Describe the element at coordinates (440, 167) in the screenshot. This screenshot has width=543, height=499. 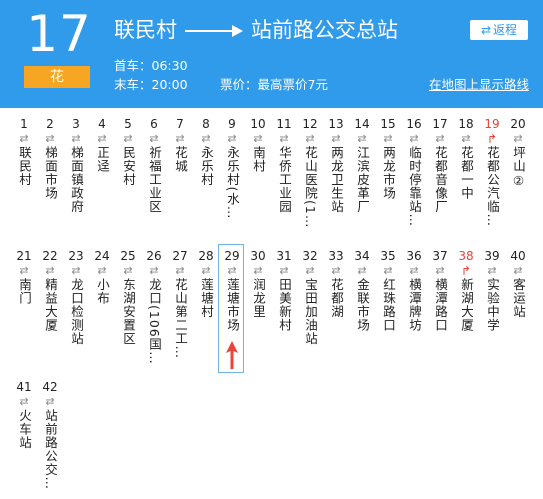
I see `stop-item: 17 ⇄ 花都音像厂` at that location.